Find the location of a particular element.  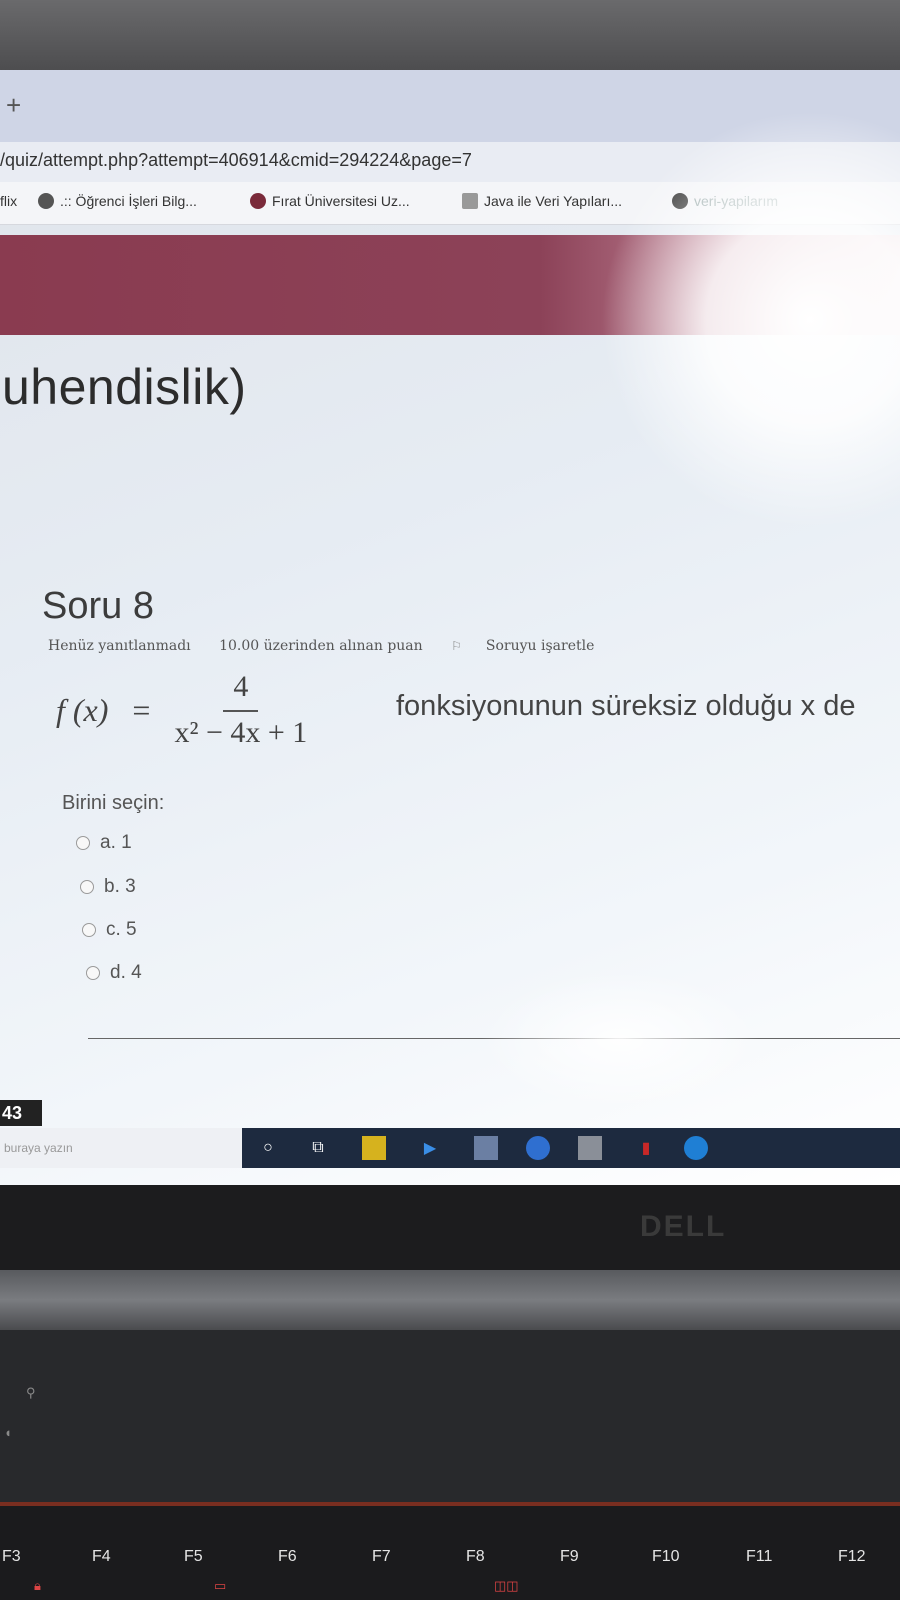

question-formula: f (x) = 4 x² − 4x + 1 is located at coordinates (181, 710).